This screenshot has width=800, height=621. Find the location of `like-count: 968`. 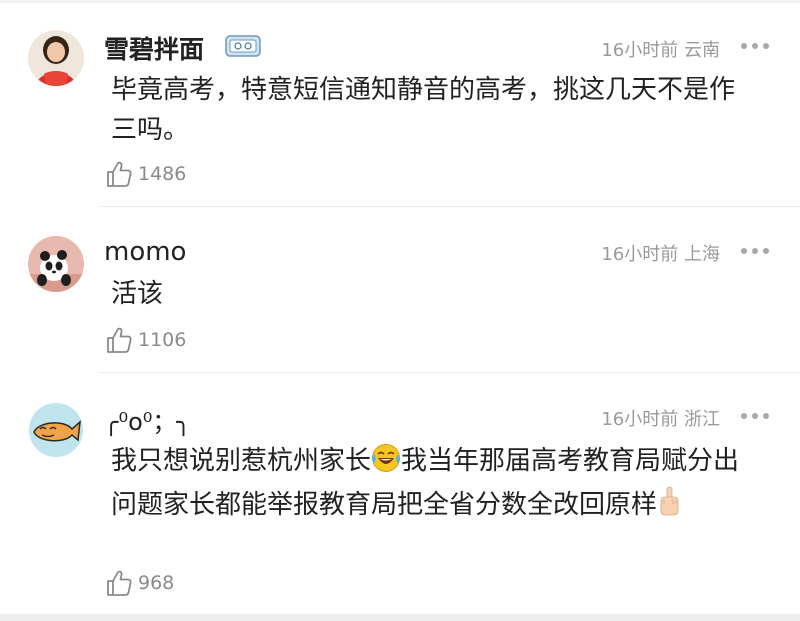

like-count: 968 is located at coordinates (156, 583).